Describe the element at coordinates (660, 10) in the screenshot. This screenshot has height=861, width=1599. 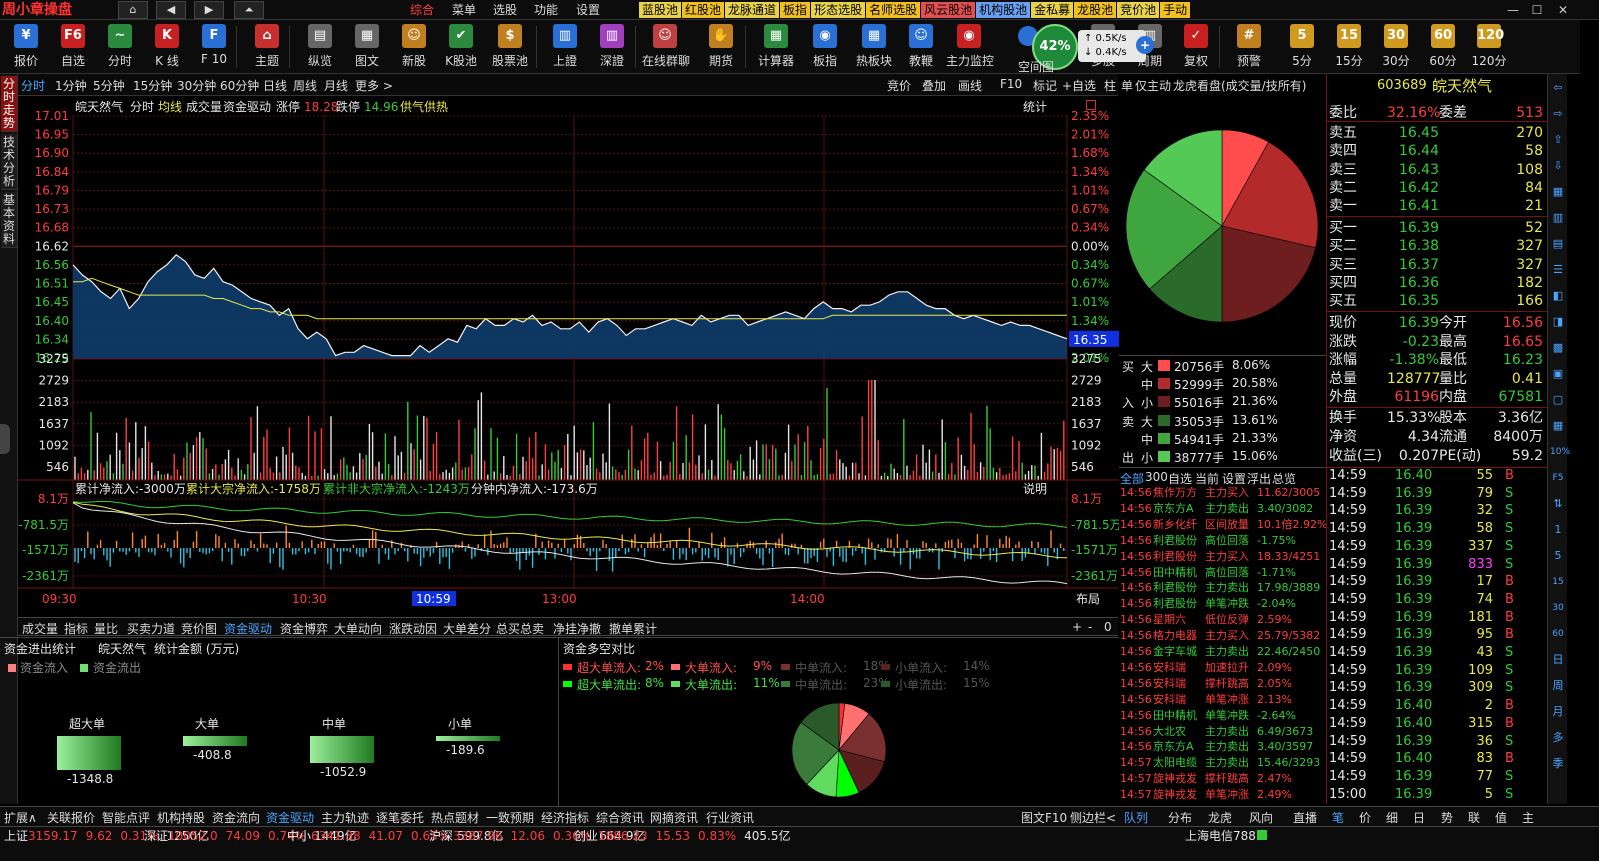
I see `pool-蓝股池: 蓝股池` at that location.